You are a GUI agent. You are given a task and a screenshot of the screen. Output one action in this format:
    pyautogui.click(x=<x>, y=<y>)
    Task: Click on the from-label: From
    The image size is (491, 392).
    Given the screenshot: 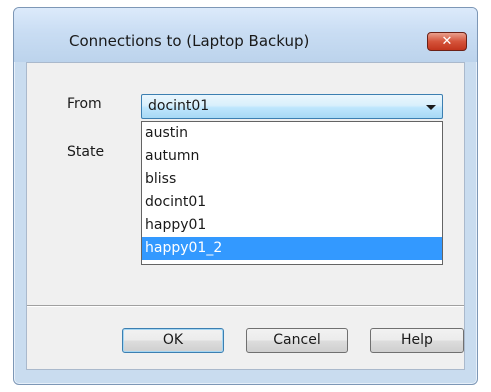 What is the action you would take?
    pyautogui.click(x=84, y=104)
    